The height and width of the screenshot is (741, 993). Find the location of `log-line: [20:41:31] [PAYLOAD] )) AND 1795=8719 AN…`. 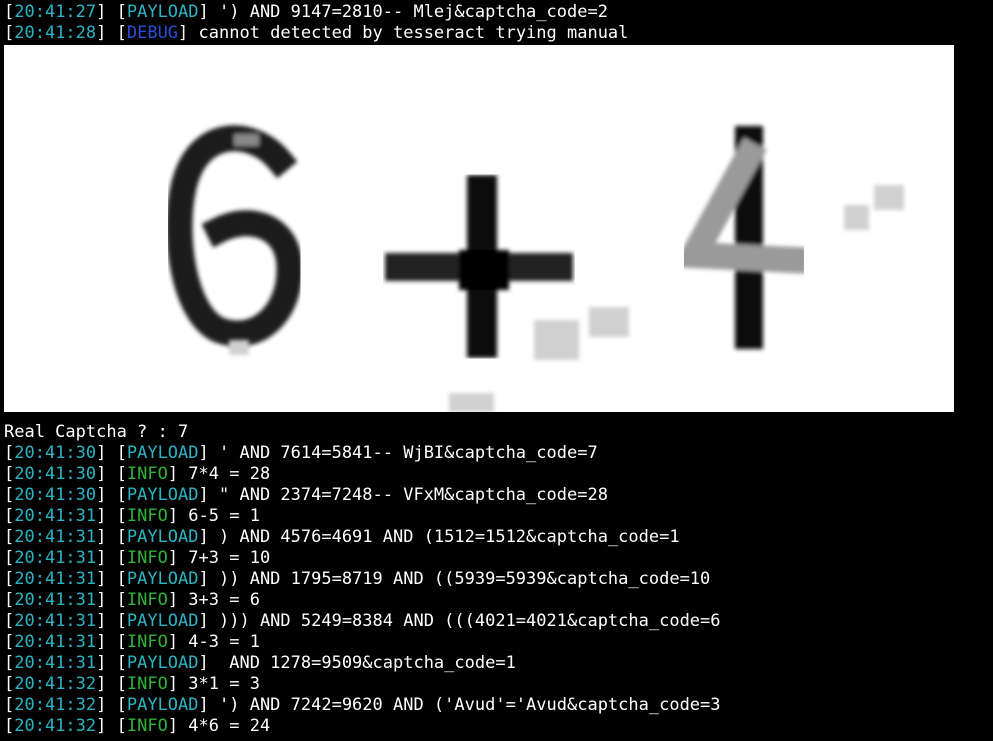

log-line: [20:41:31] [PAYLOAD] )) AND 1795=8719 AN… is located at coordinates (357, 579).